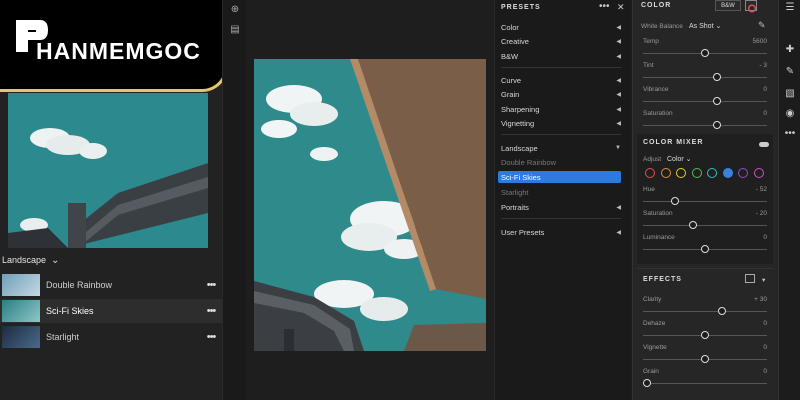  Describe the element at coordinates (563, 192) in the screenshot. I see `preset-starlight: Starlight` at that location.